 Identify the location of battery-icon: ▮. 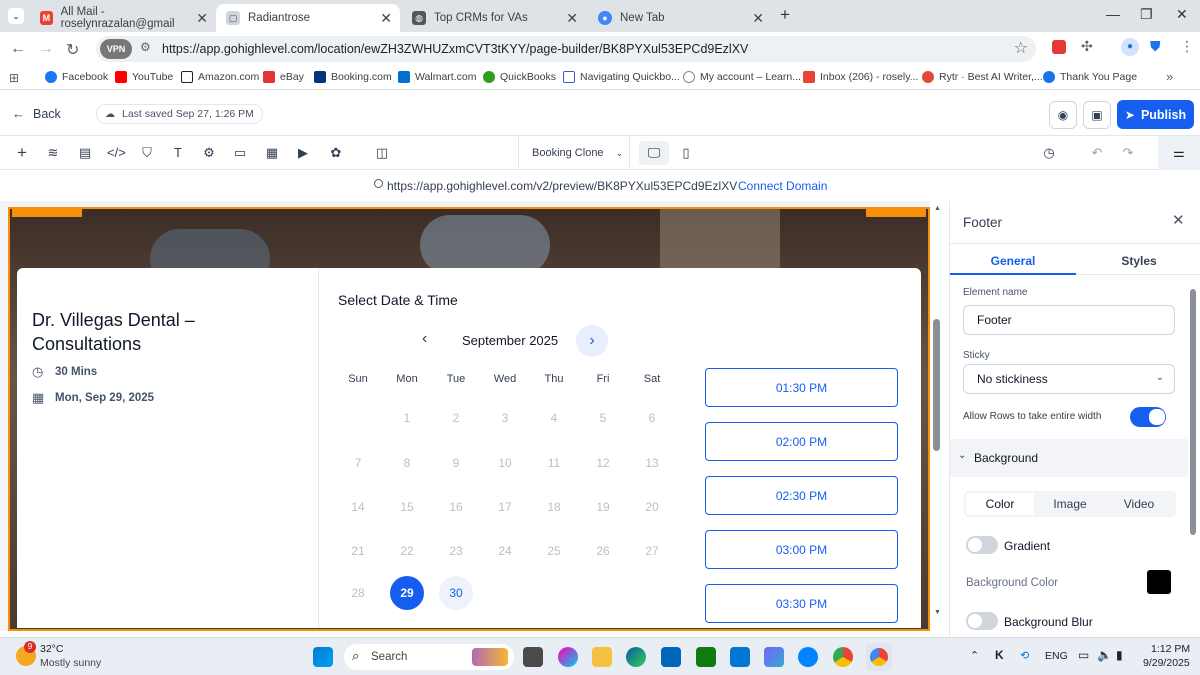
(1119, 655).